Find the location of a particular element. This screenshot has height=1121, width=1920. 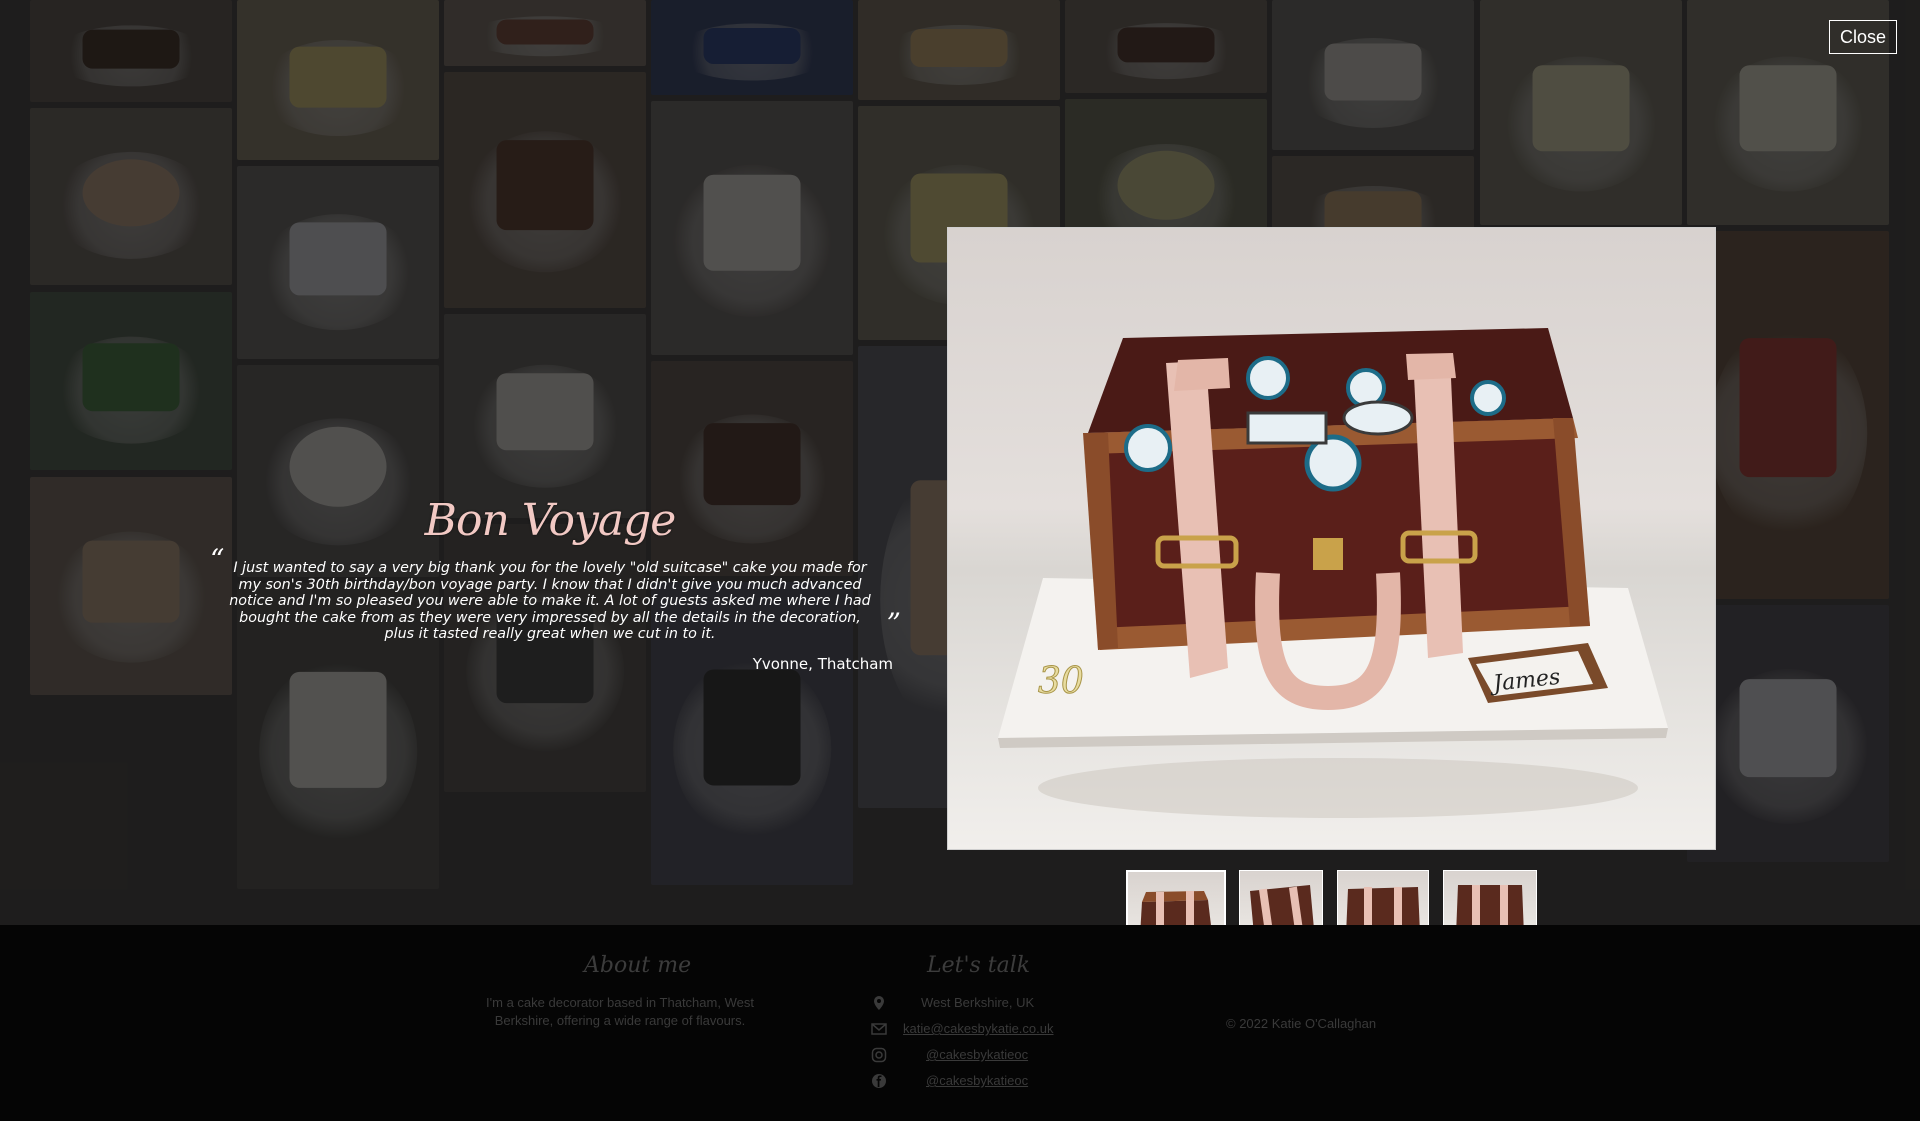

location-text: West Berkshire, UK is located at coordinates (978, 1002).